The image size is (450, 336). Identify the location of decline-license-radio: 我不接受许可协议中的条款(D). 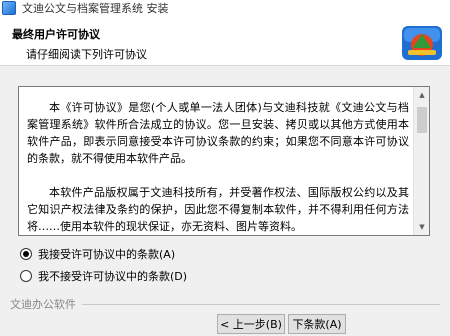
(103, 276).